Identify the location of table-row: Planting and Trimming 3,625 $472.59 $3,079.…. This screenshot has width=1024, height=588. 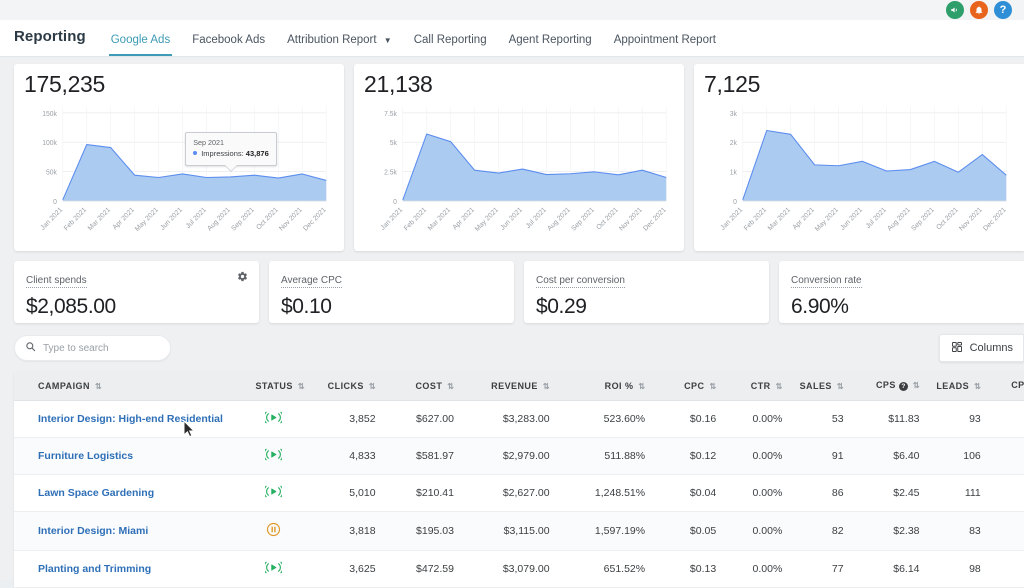
(519, 569).